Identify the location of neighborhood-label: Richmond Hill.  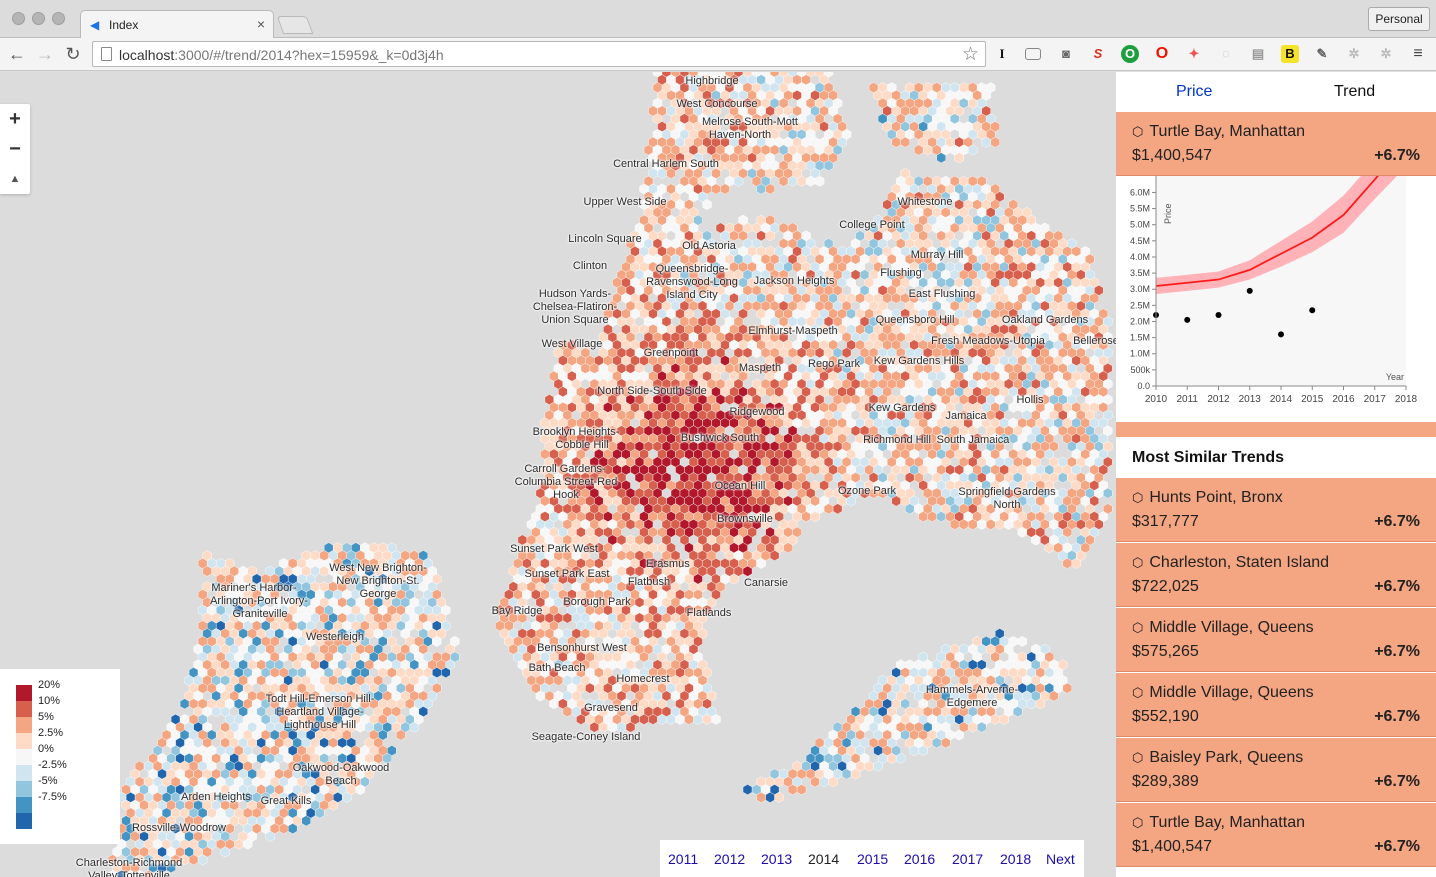
(897, 440).